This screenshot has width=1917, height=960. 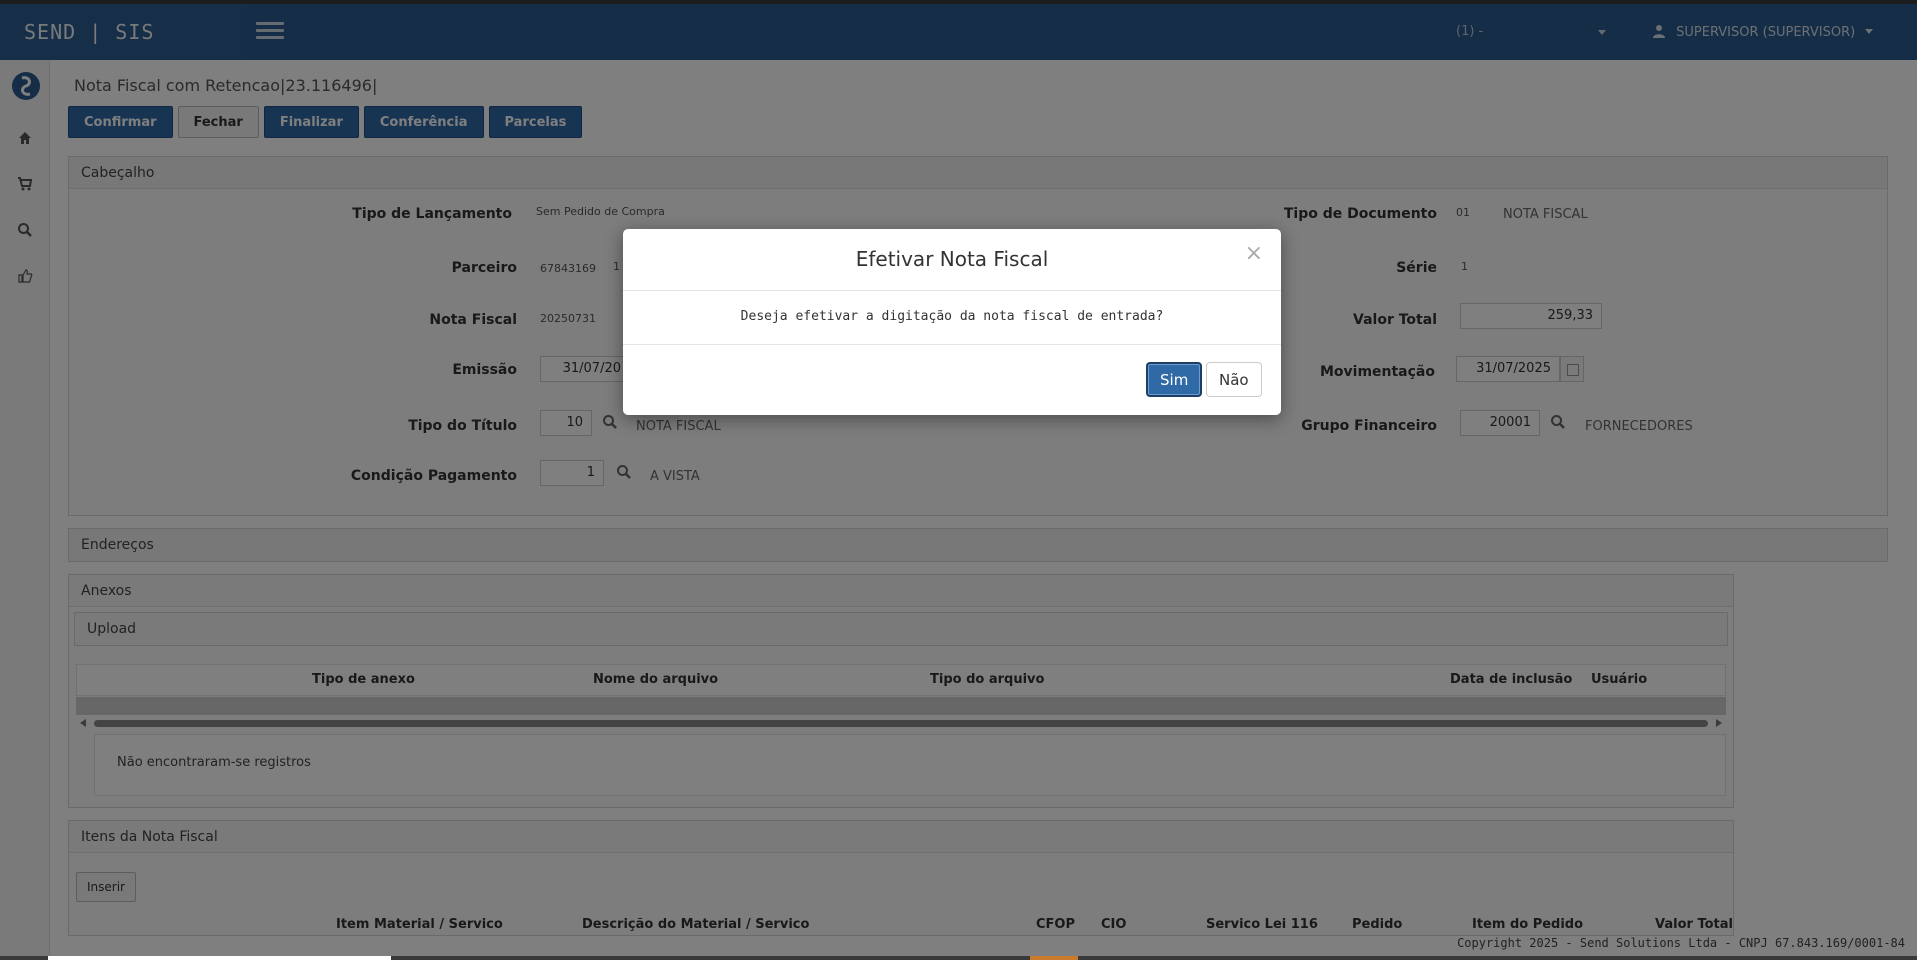 I want to click on dialog-title: Efetivar Nota Fiscal, so click(x=952, y=259).